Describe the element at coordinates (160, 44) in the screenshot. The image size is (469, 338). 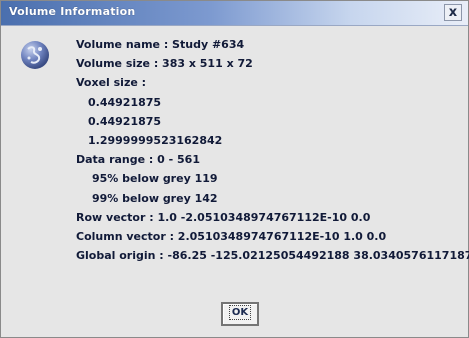
I see `volume-name-text: Volume name : Study #634` at that location.